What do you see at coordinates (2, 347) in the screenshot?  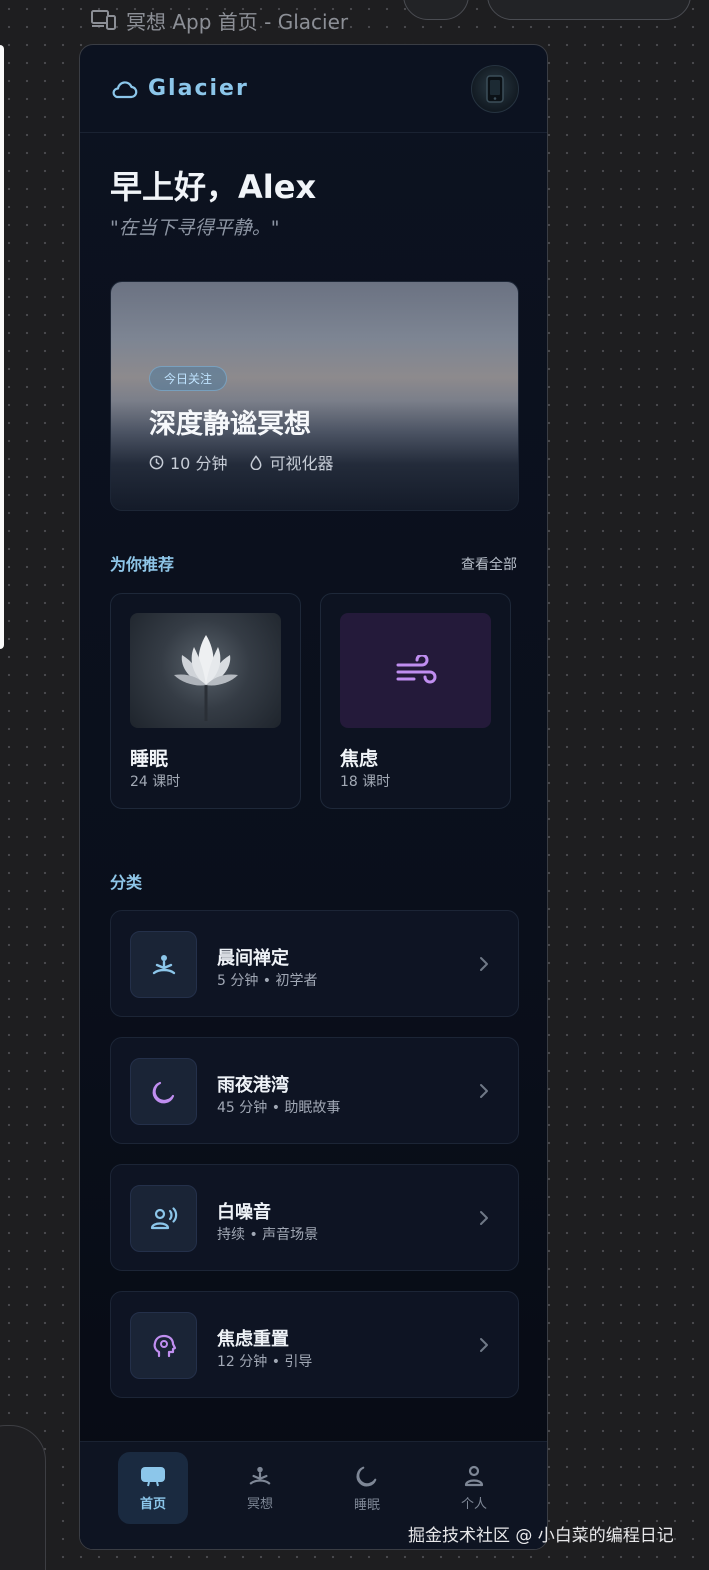 I see `side-panel-edge` at bounding box center [2, 347].